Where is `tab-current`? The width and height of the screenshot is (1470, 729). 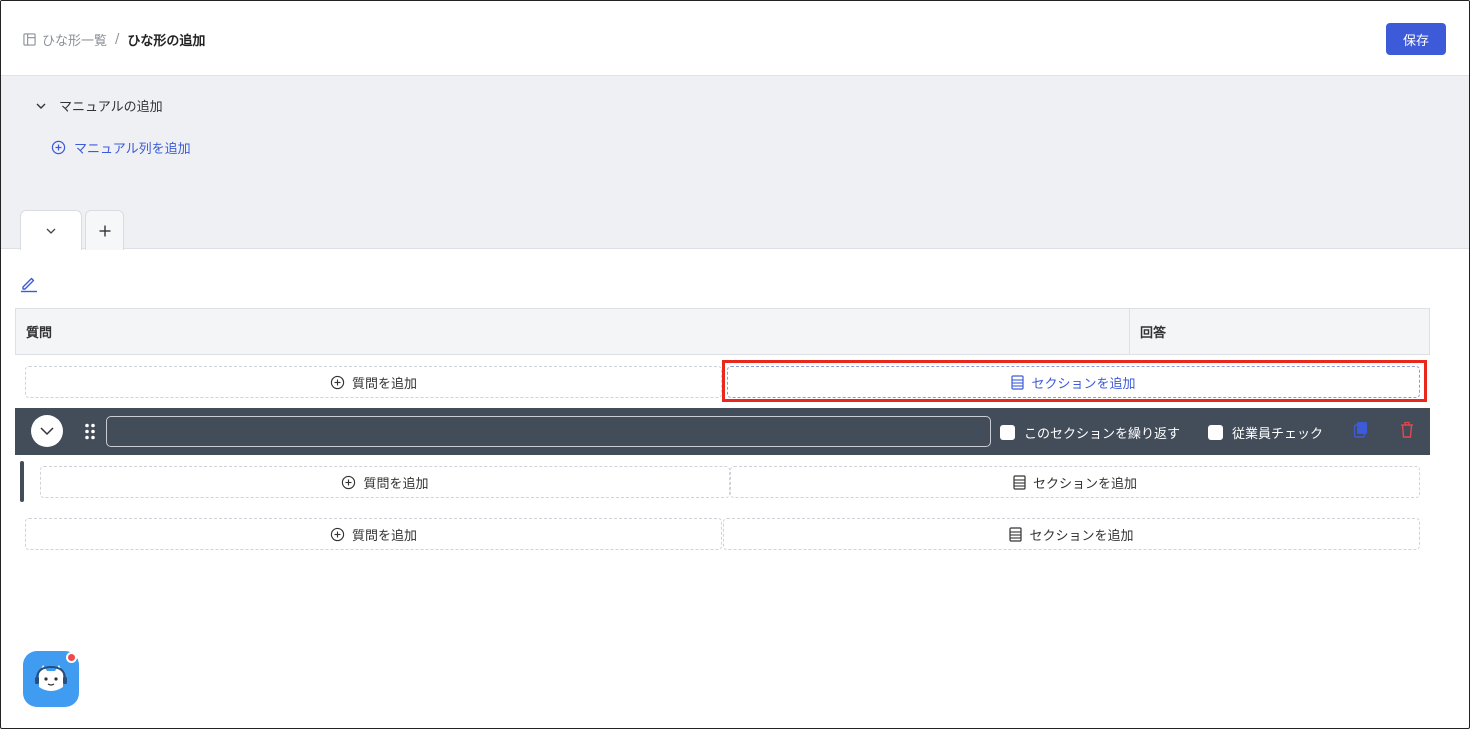
tab-current is located at coordinates (51, 230).